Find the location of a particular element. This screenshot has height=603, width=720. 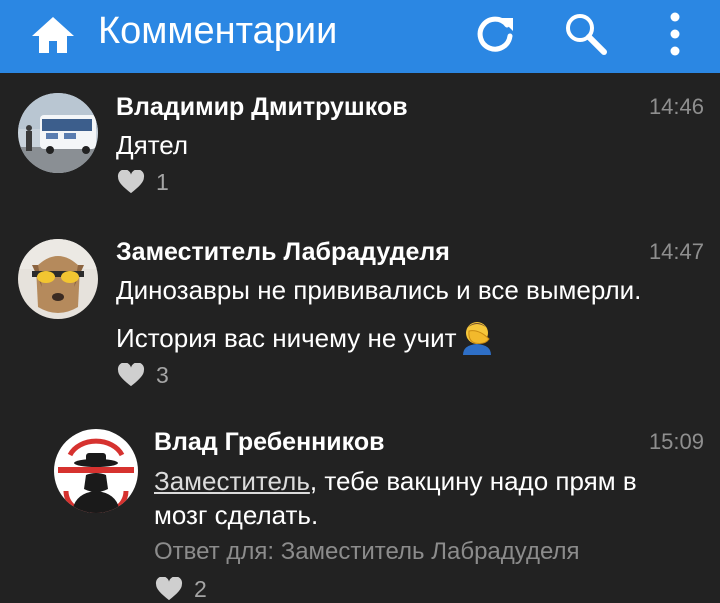

comment-text-line-1: Заместитель, тебе вакцину надо прям в is located at coordinates (395, 481).